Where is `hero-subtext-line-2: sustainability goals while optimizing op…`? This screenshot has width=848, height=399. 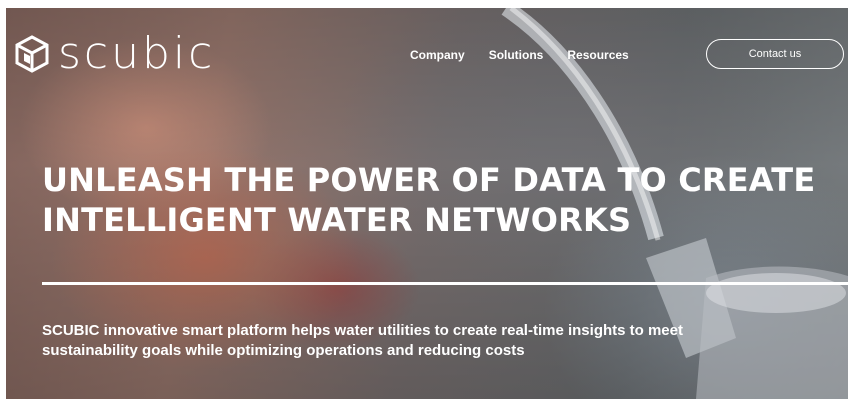 hero-subtext-line-2: sustainability goals while optimizing op… is located at coordinates (283, 350).